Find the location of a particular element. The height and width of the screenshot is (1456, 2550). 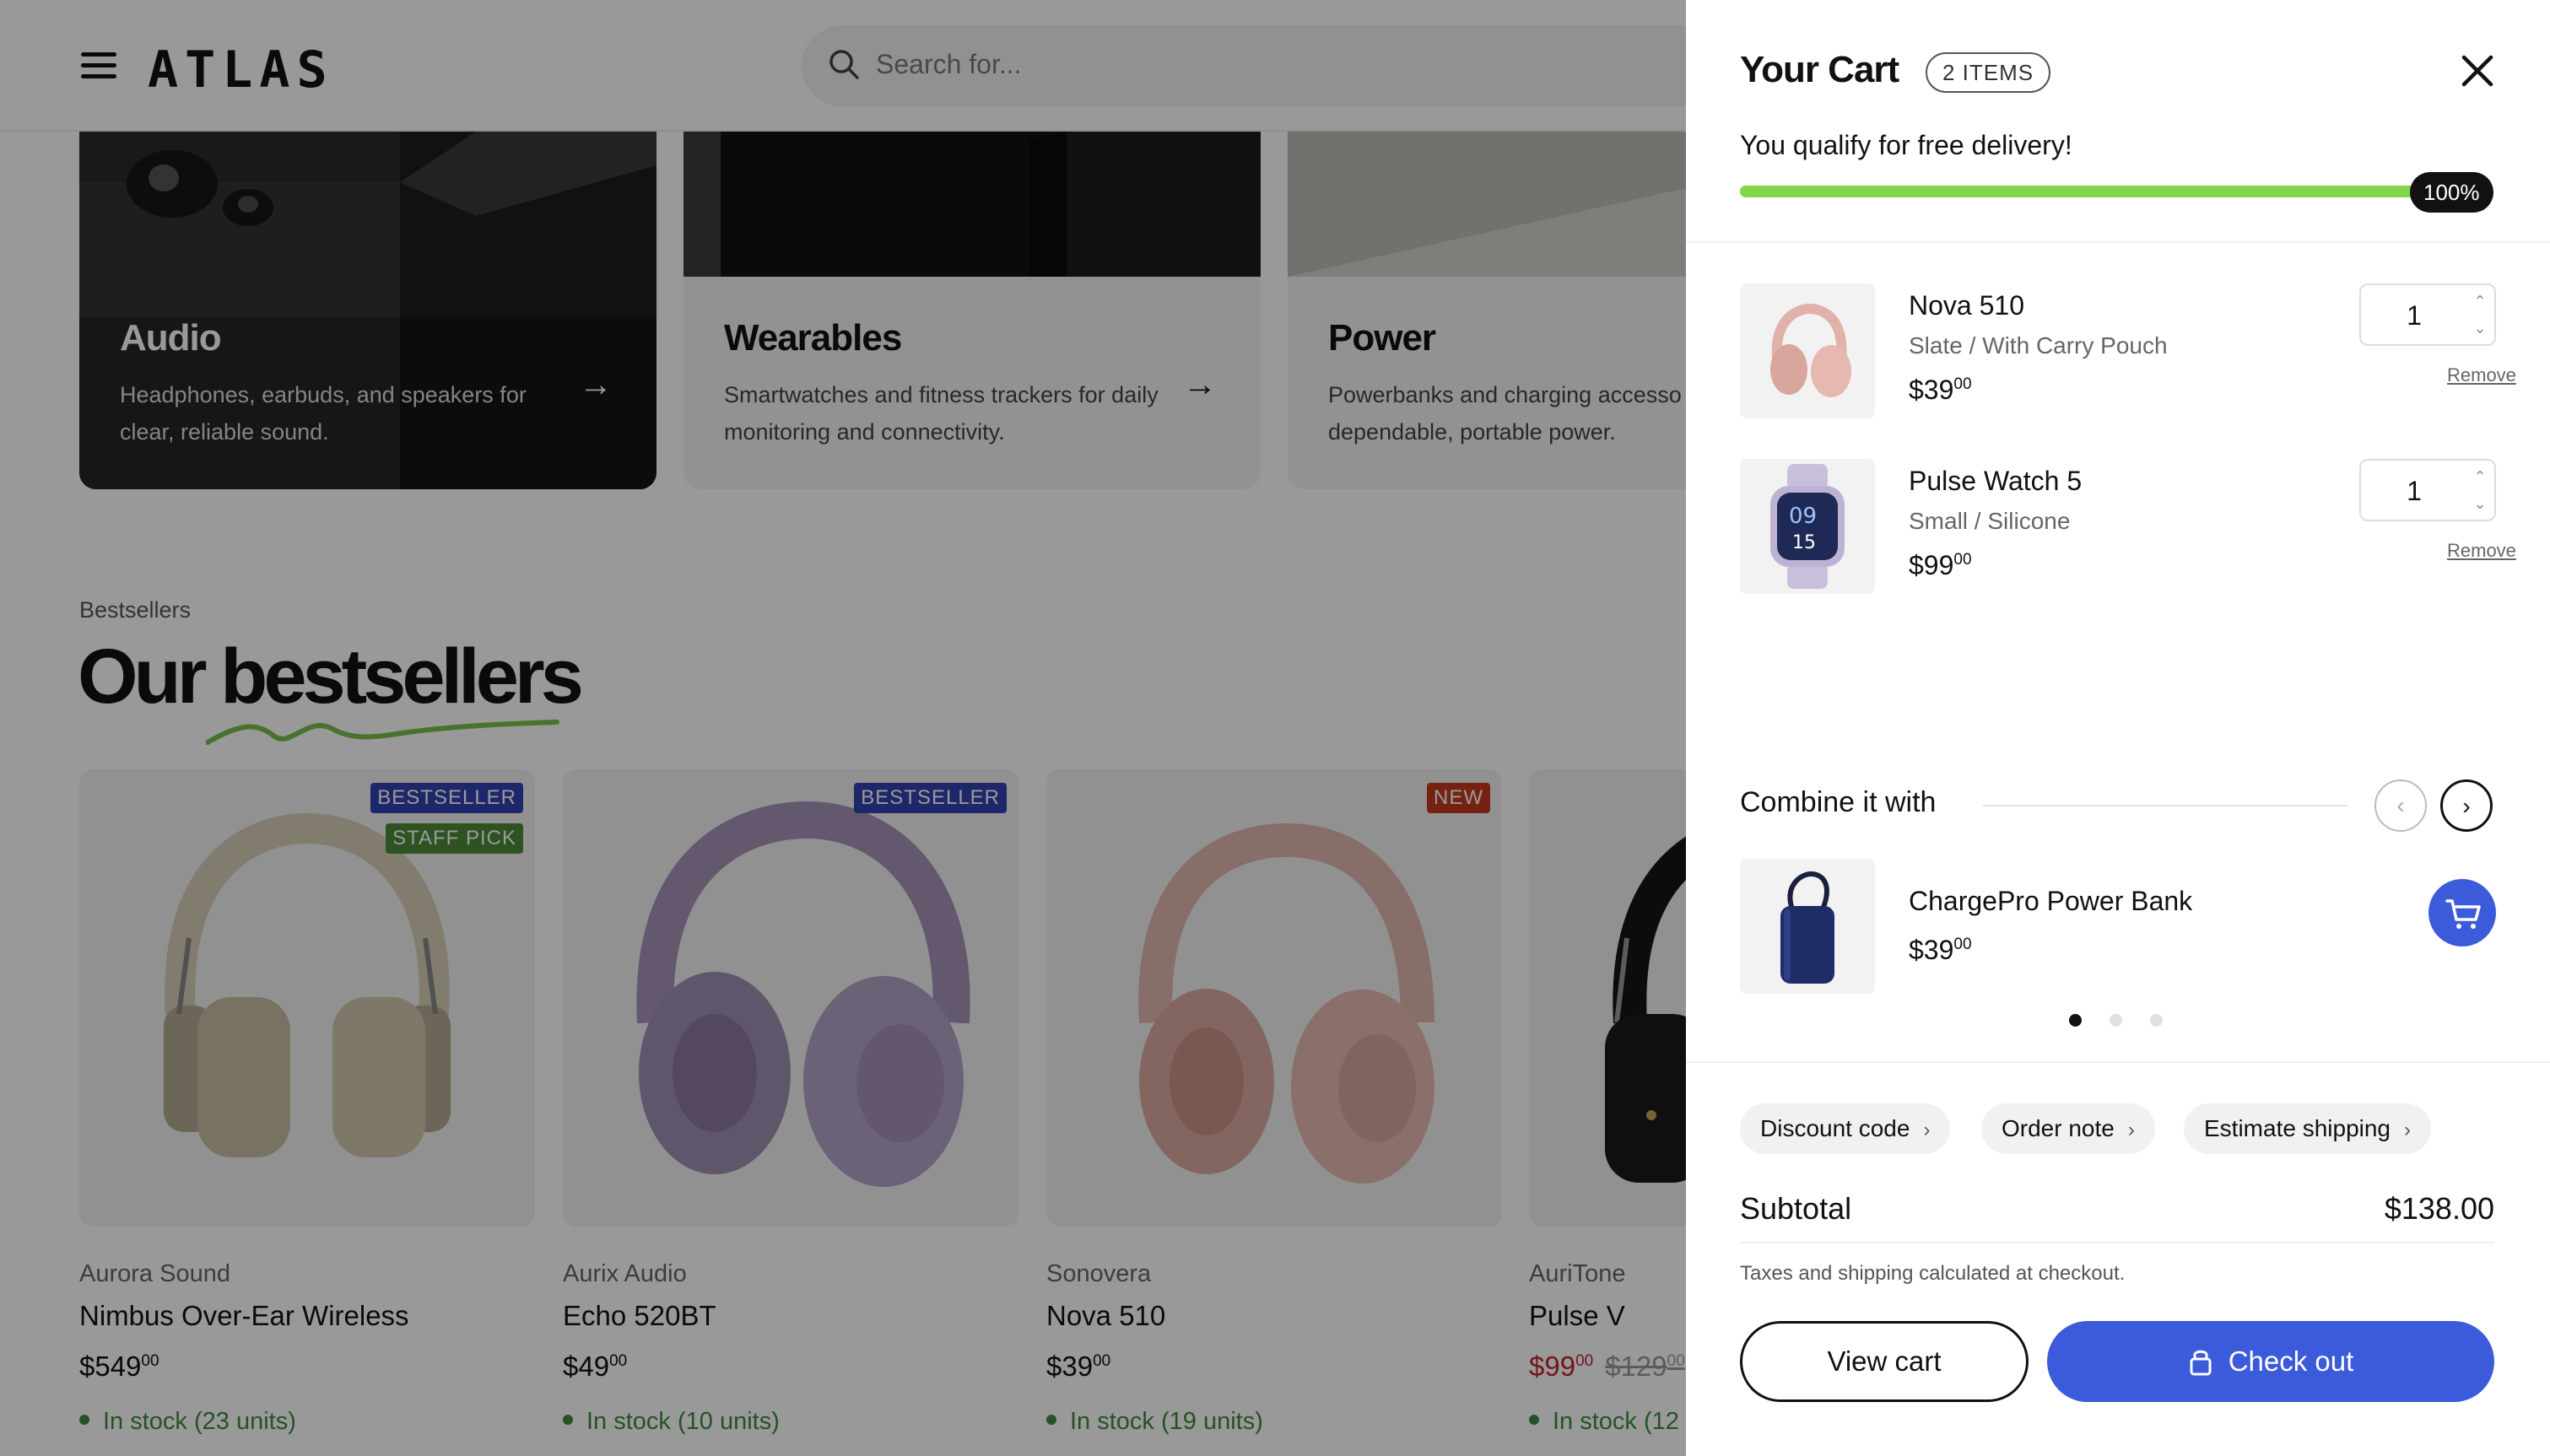

carousel-next-button: › is located at coordinates (2466, 806).